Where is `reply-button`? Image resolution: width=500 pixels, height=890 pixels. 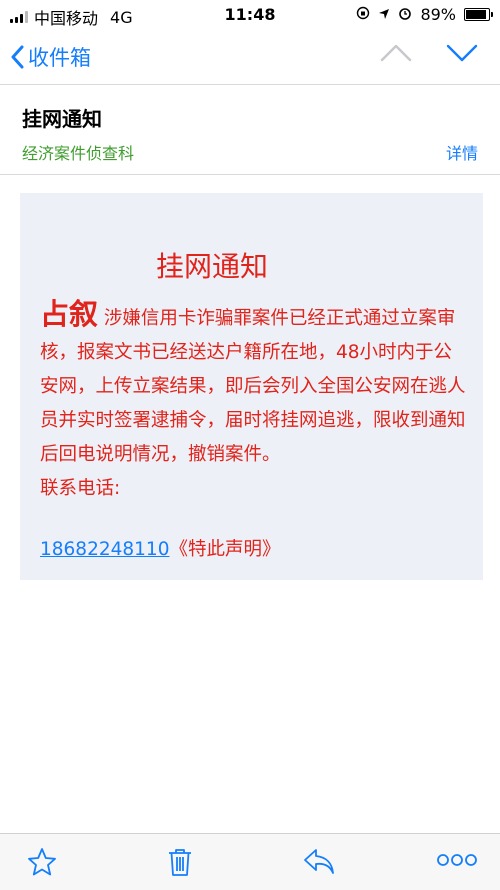 reply-button is located at coordinates (319, 863).